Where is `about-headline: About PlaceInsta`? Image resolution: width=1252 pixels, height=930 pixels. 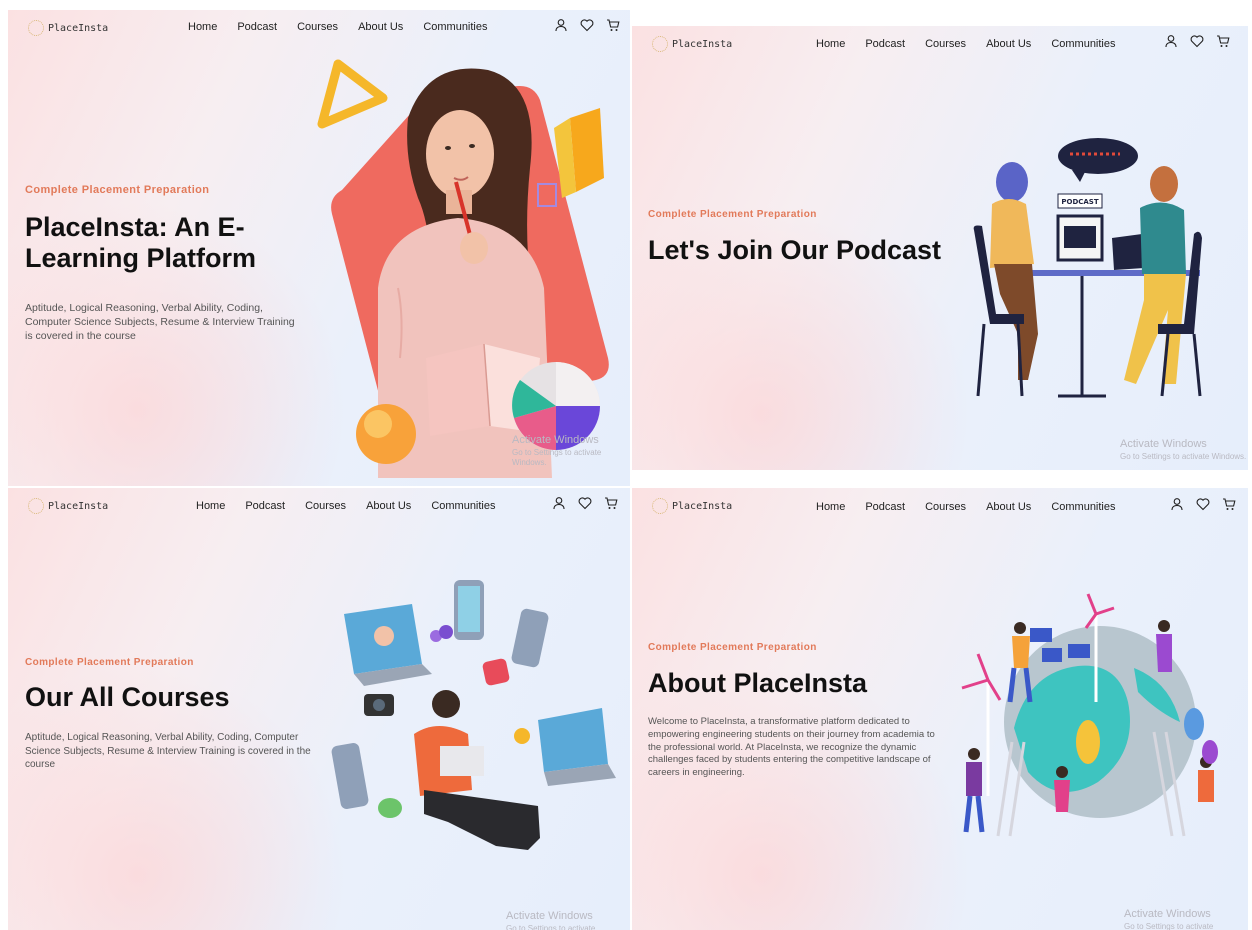 about-headline: About PlaceInsta is located at coordinates (758, 683).